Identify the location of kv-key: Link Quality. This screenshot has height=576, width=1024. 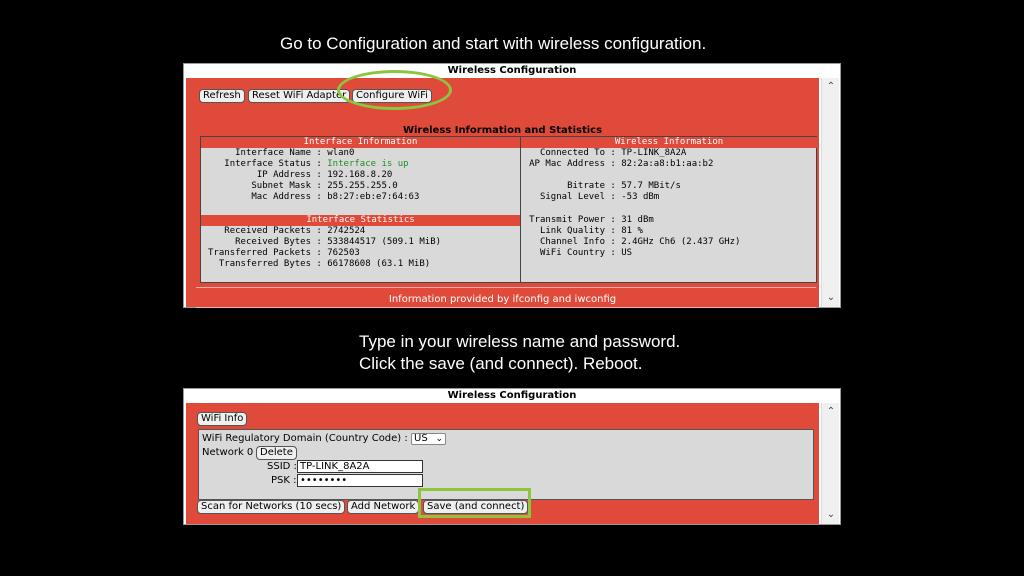
(572, 231).